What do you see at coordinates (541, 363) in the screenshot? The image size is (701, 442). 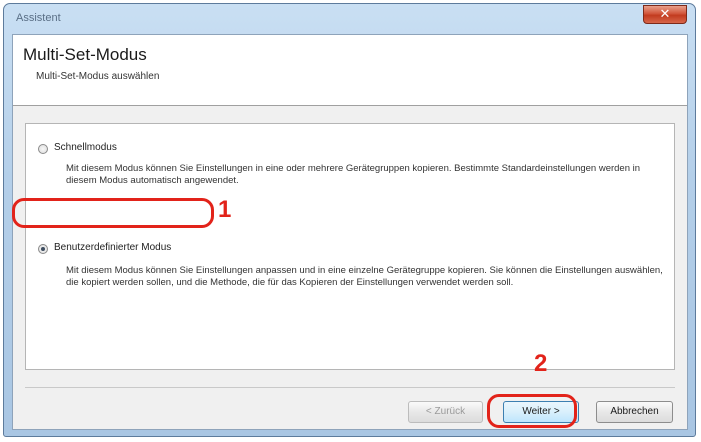 I see `callout-step-2: 2` at bounding box center [541, 363].